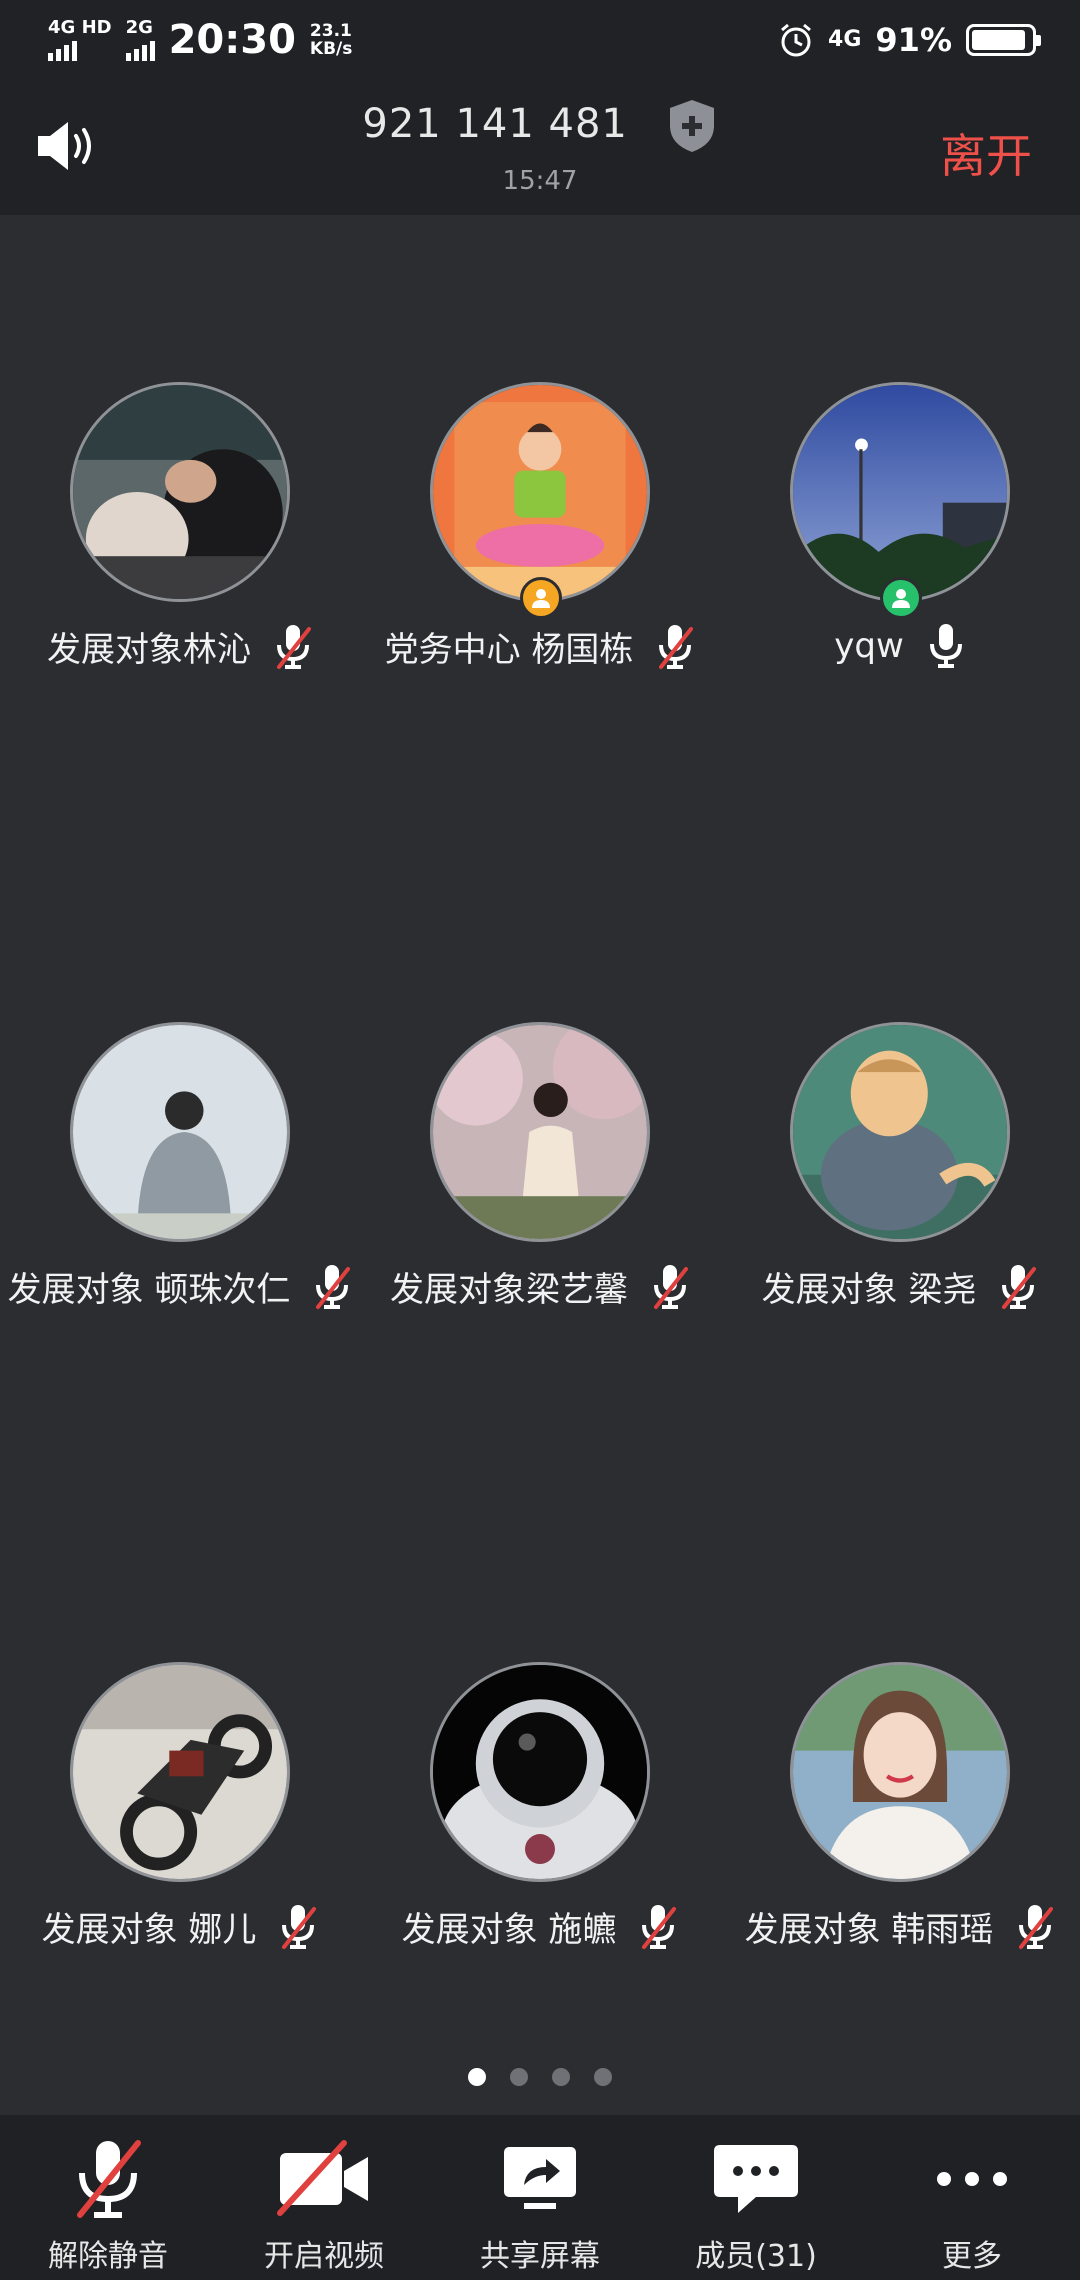 The image size is (1080, 2280). I want to click on meeting-id-row: 921 141 481, so click(540, 126).